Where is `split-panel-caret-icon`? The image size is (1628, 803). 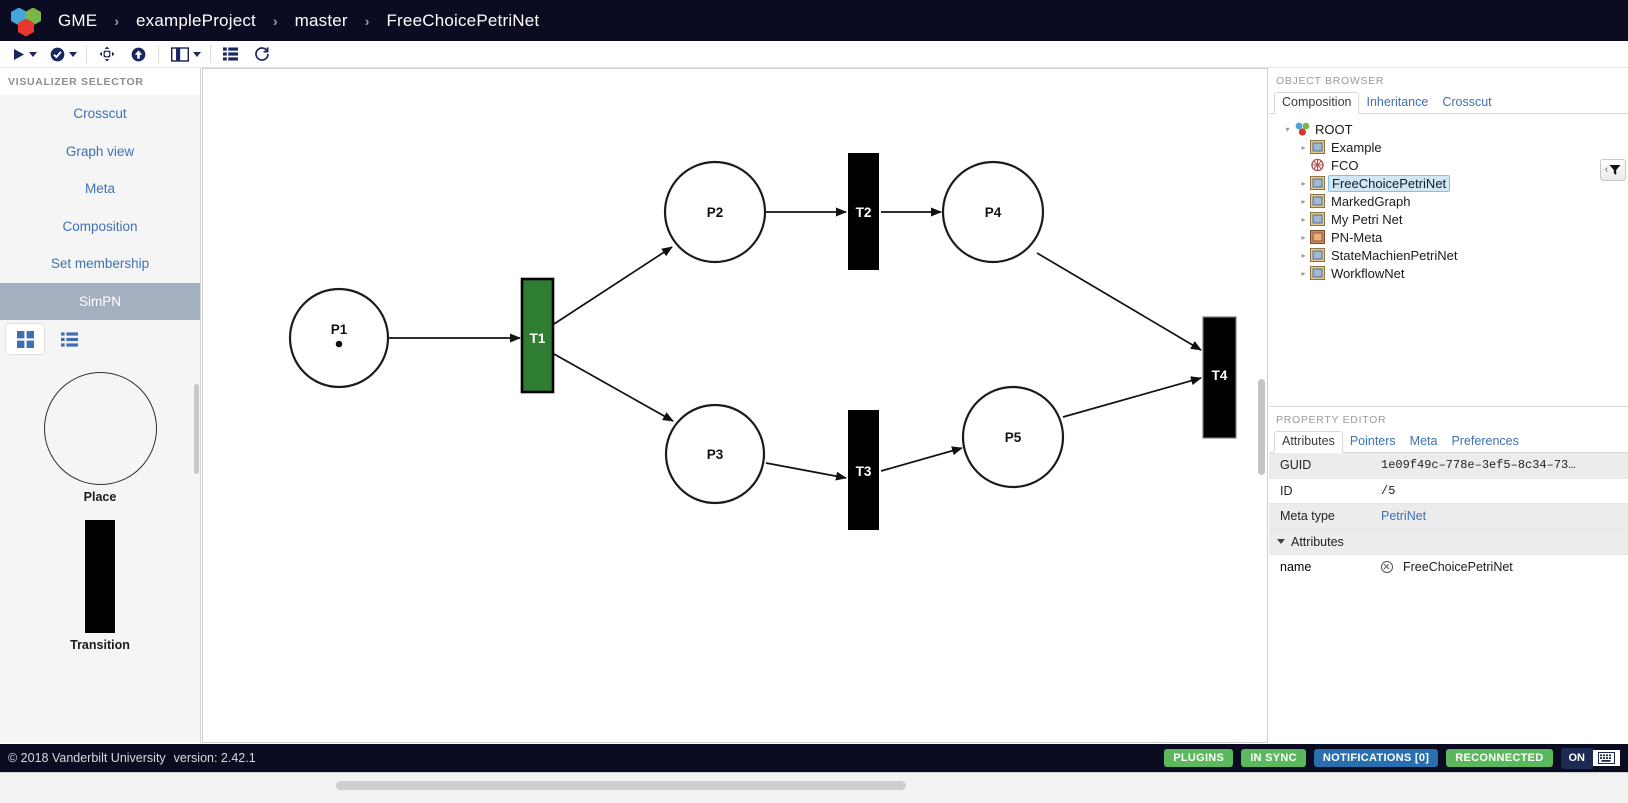 split-panel-caret-icon is located at coordinates (197, 54).